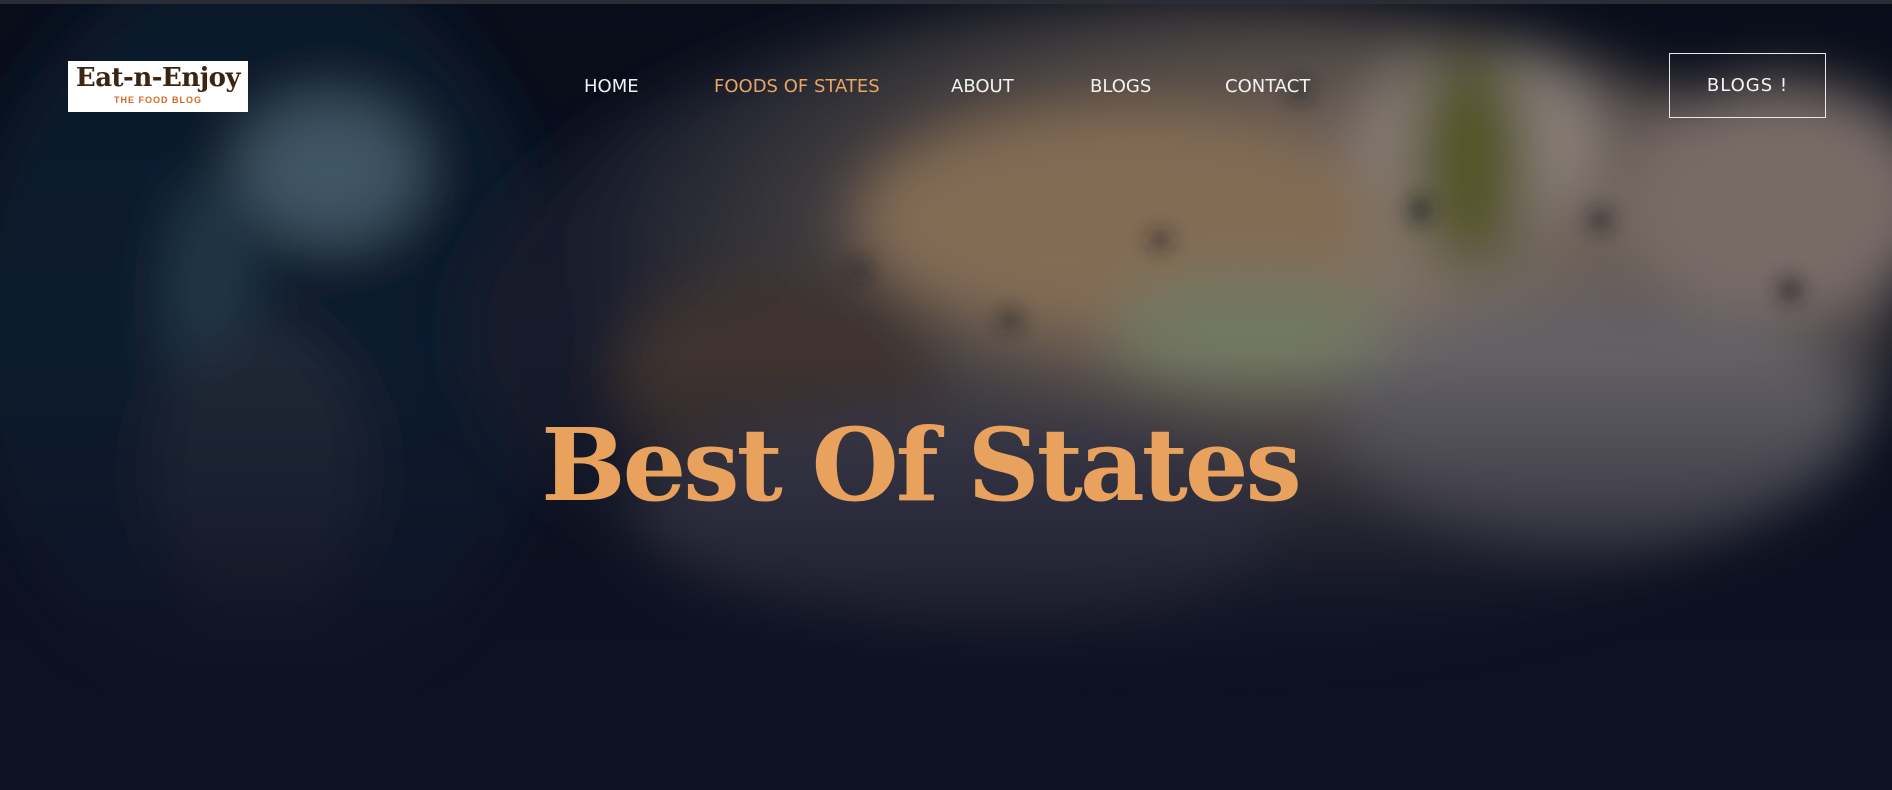 The height and width of the screenshot is (790, 1892). What do you see at coordinates (921, 465) in the screenshot?
I see `hero-headline: Best Of States` at bounding box center [921, 465].